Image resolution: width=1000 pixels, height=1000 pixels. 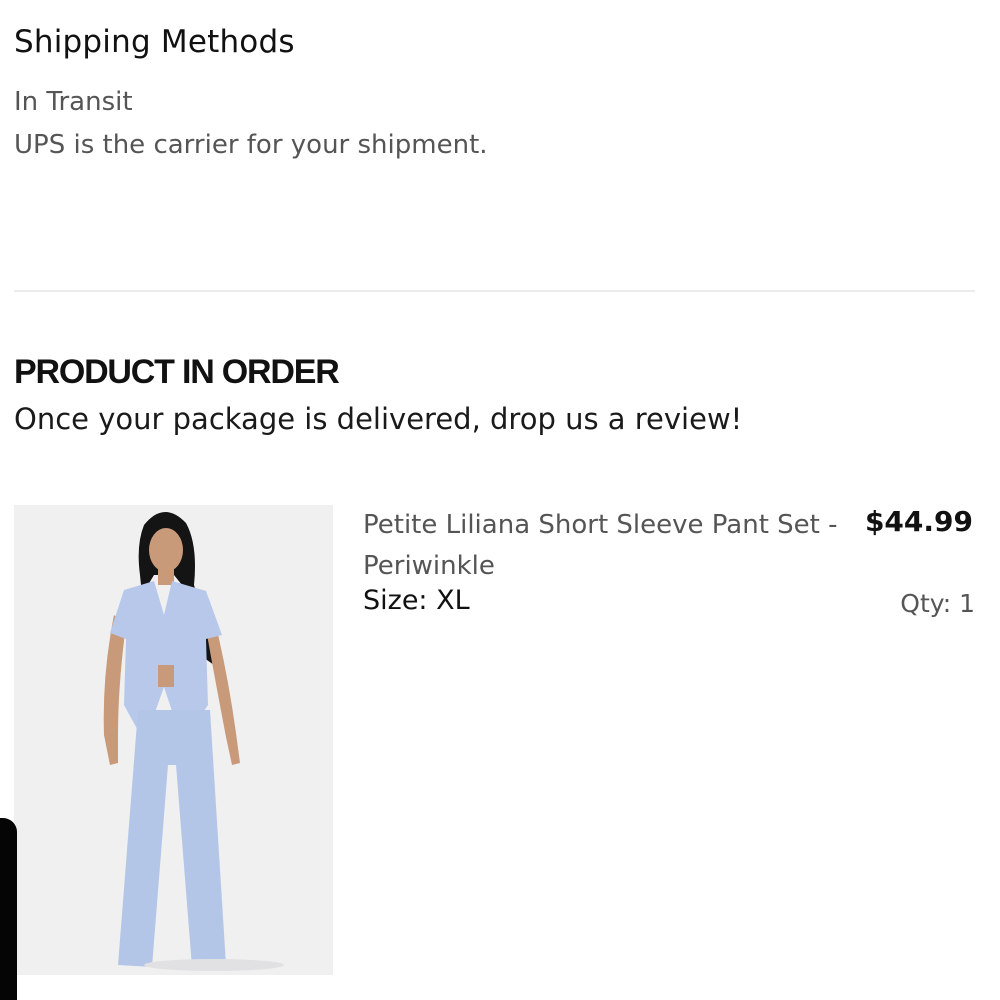 I want to click on product-in-order-heading: PRODUCT IN ORDER, so click(x=177, y=372).